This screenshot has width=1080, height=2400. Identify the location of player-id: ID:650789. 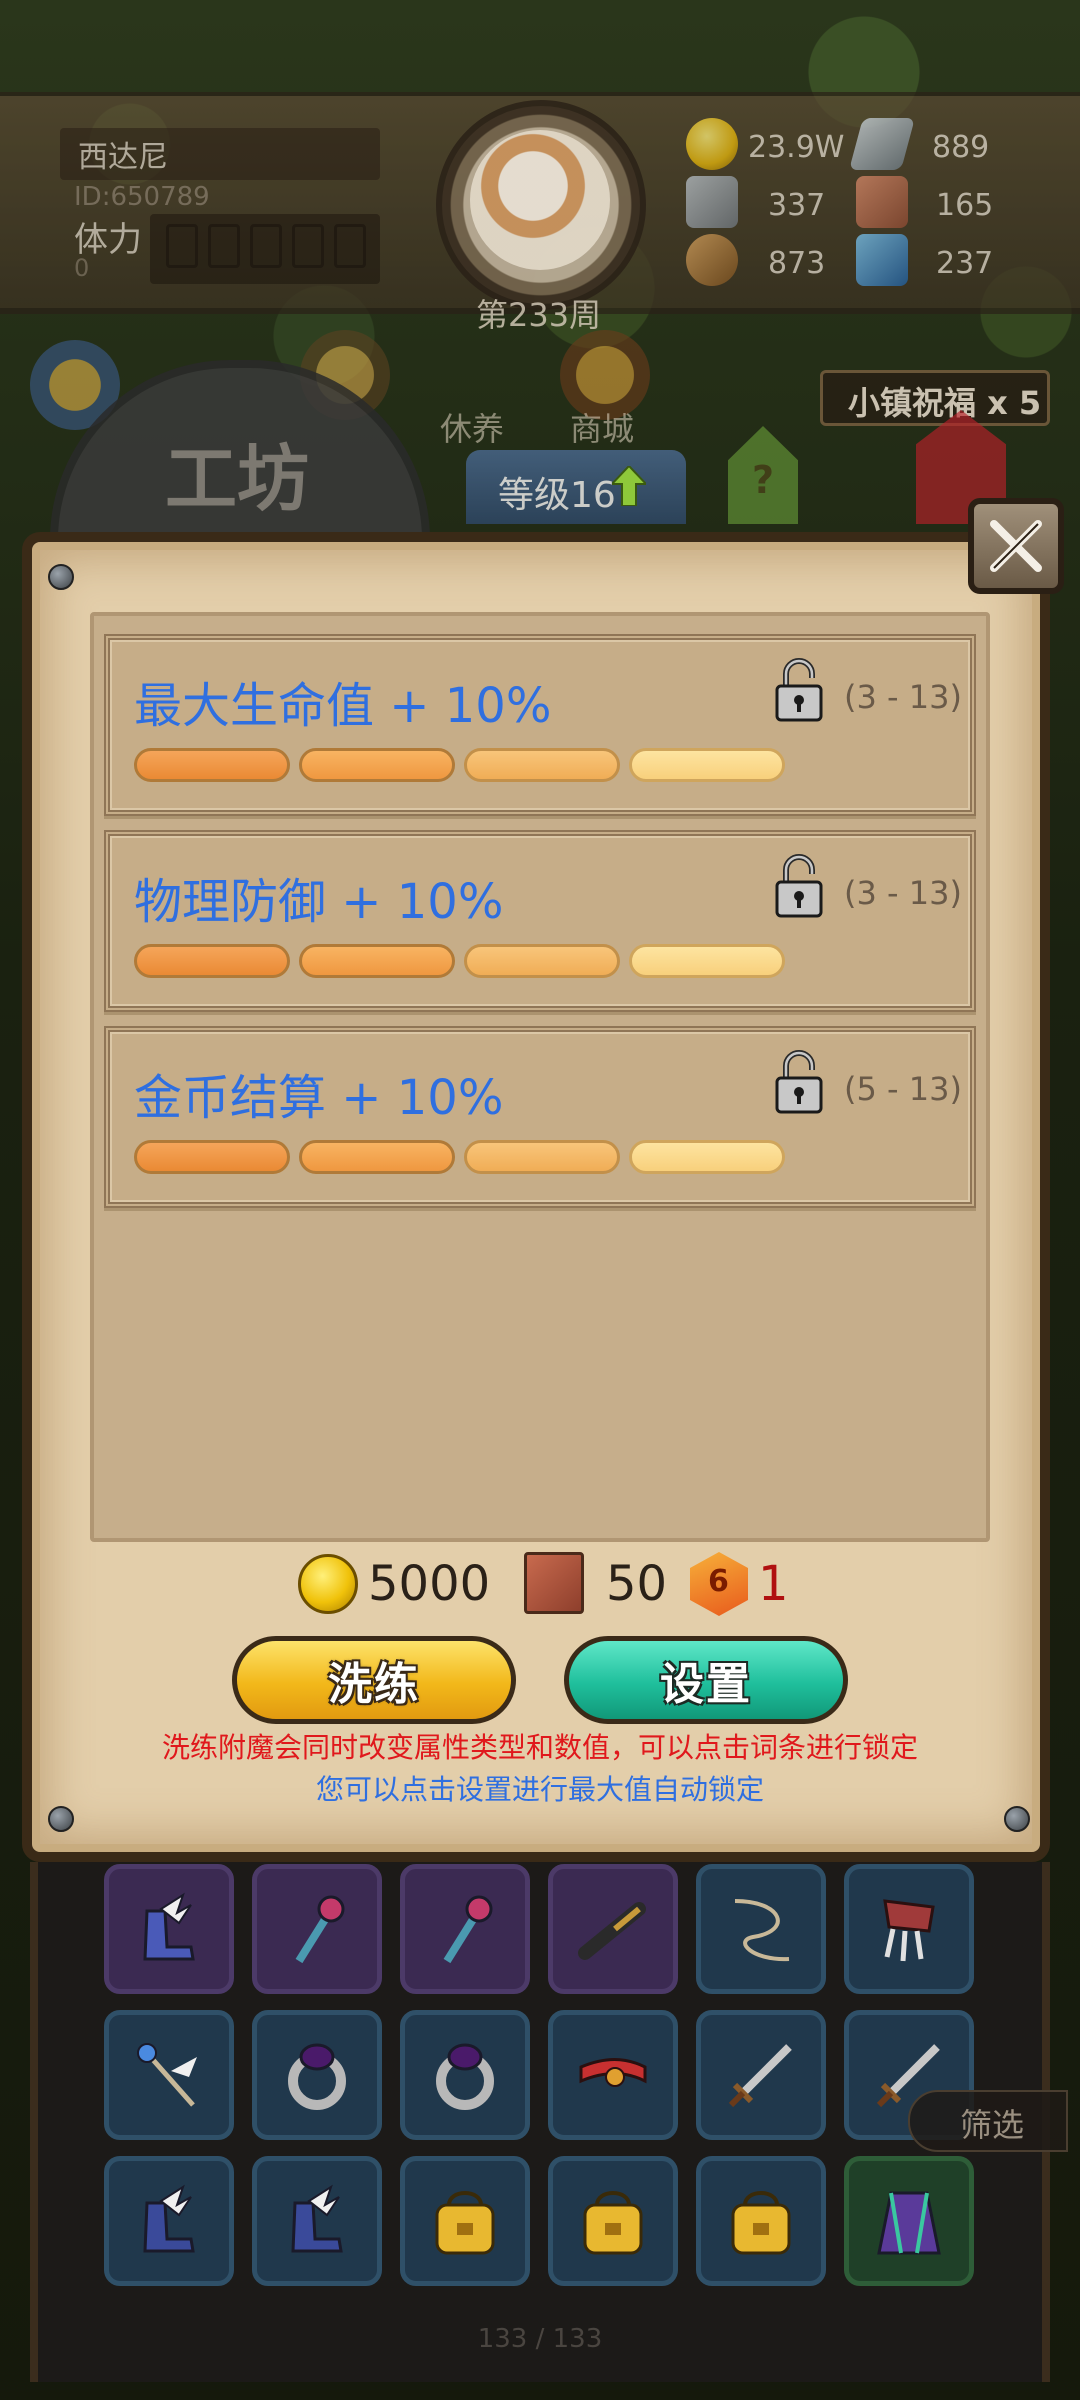
(142, 197).